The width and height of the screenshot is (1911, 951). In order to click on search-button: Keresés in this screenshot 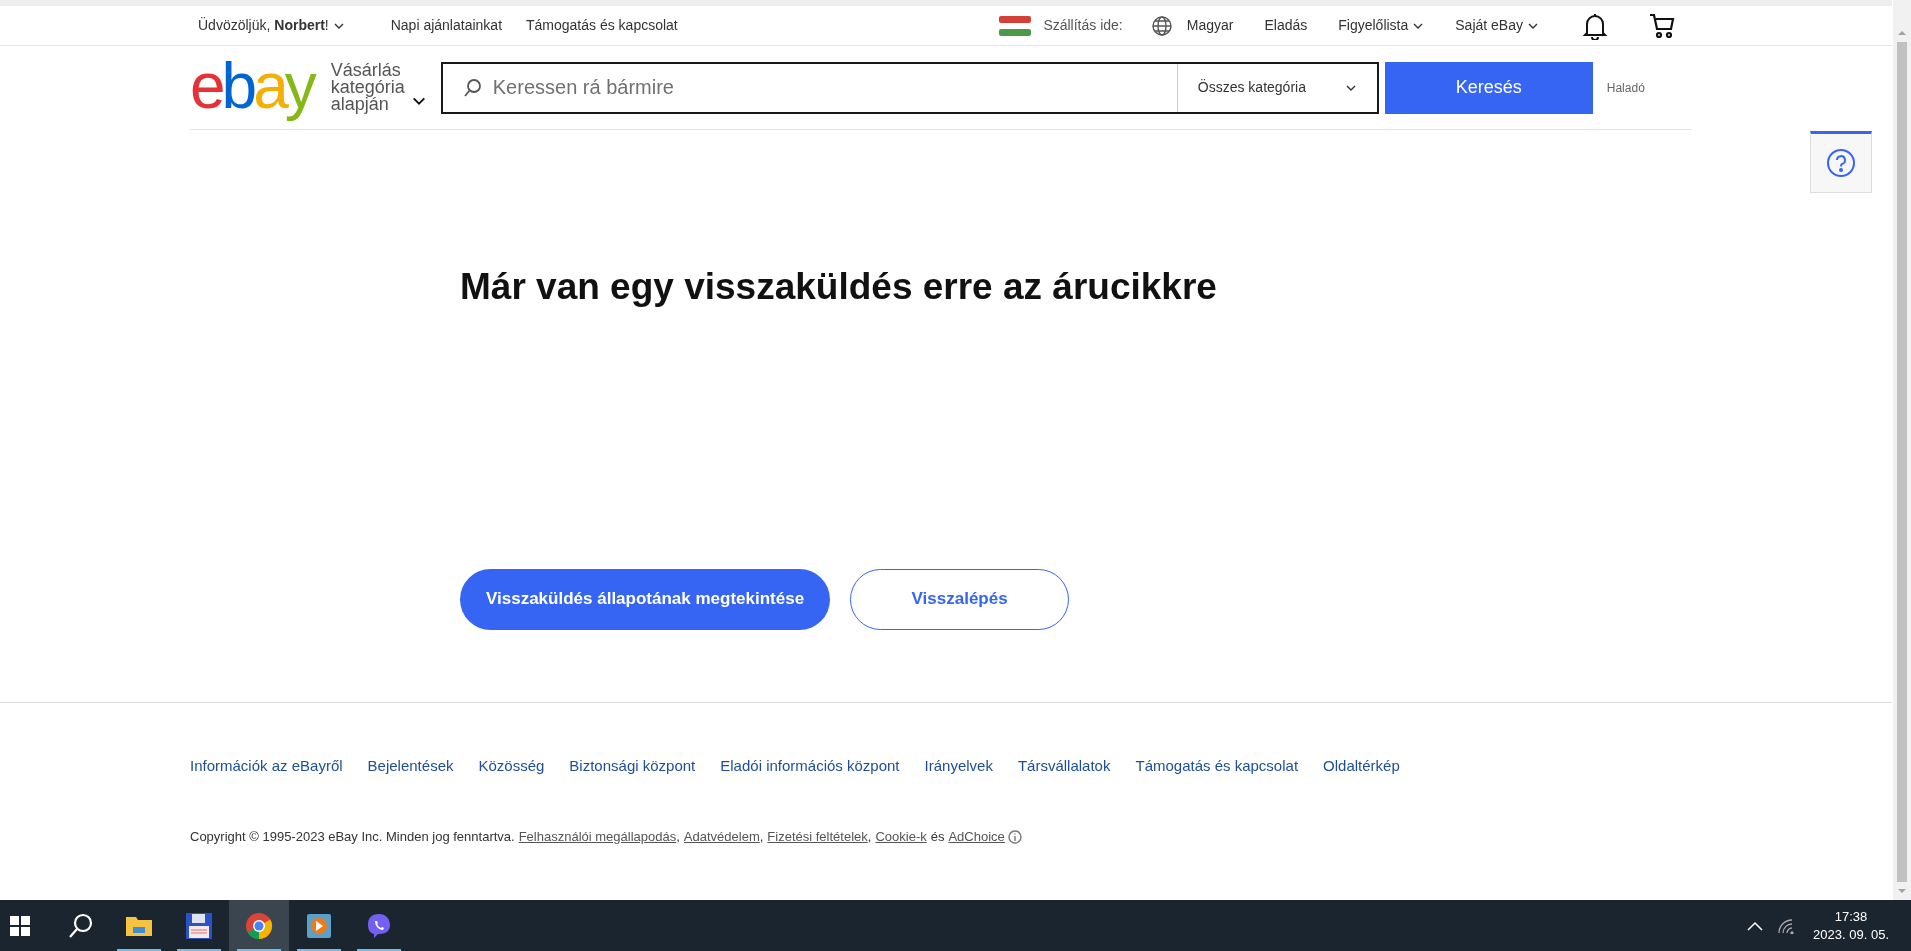, I will do `click(1488, 87)`.